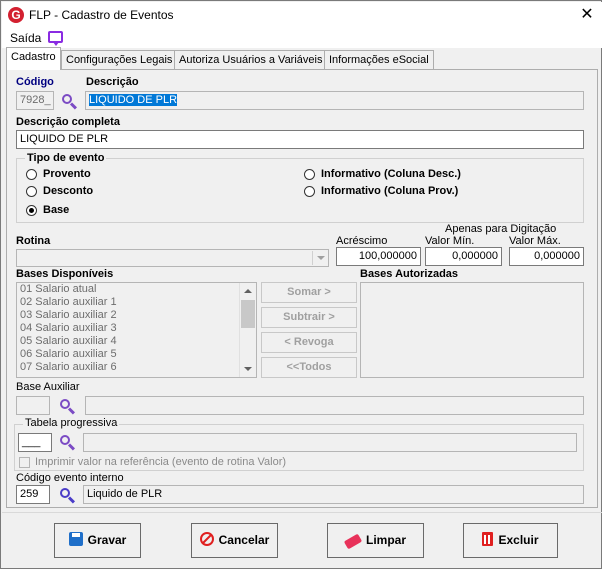 Image resolution: width=602 pixels, height=569 pixels. What do you see at coordinates (119, 59) in the screenshot?
I see `tab-configuracoes-legais: Configurações Legais` at bounding box center [119, 59].